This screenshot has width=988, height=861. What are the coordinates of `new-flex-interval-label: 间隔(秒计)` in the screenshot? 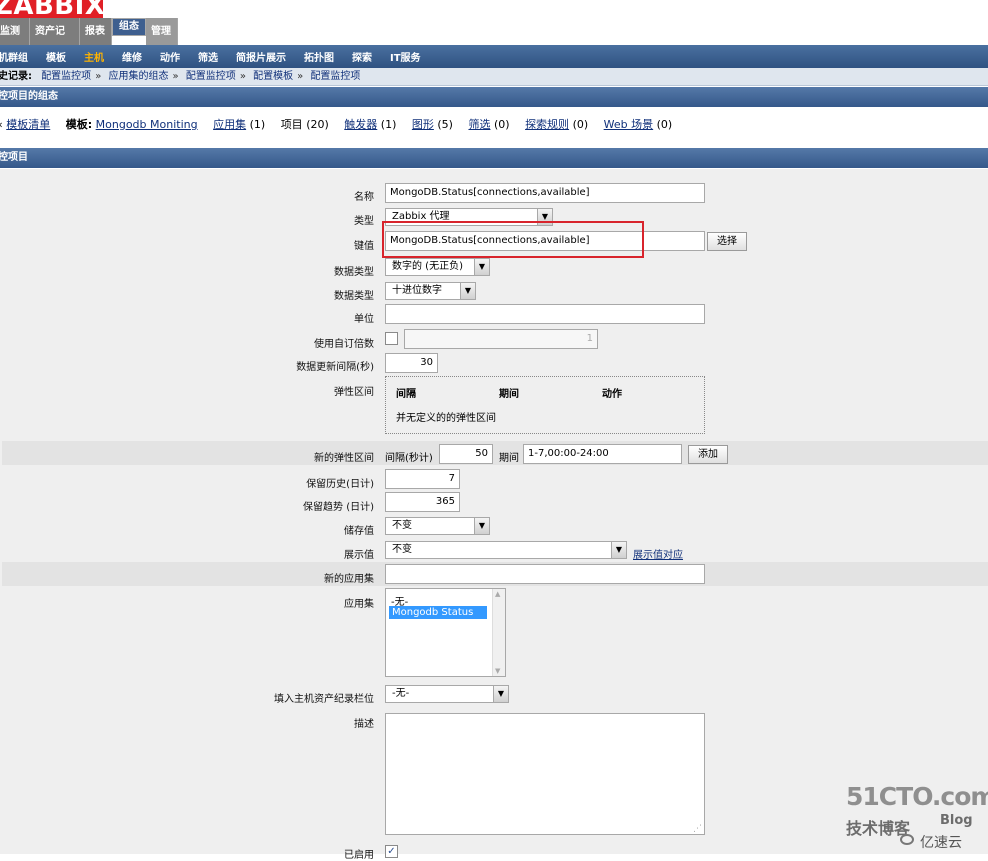 It's located at (409, 458).